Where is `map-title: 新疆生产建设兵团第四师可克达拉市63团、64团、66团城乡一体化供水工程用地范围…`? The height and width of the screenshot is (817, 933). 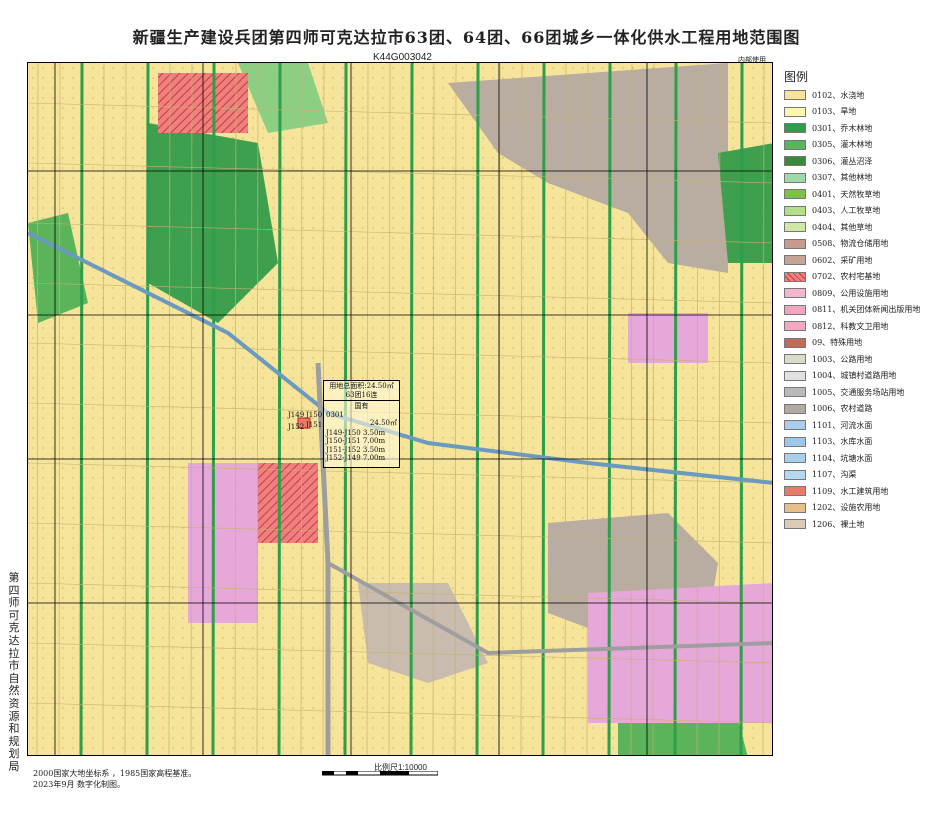 map-title: 新疆生产建设兵团第四师可克达拉市63团、64团、66团城乡一体化供水工程用地范围… is located at coordinates (466, 37).